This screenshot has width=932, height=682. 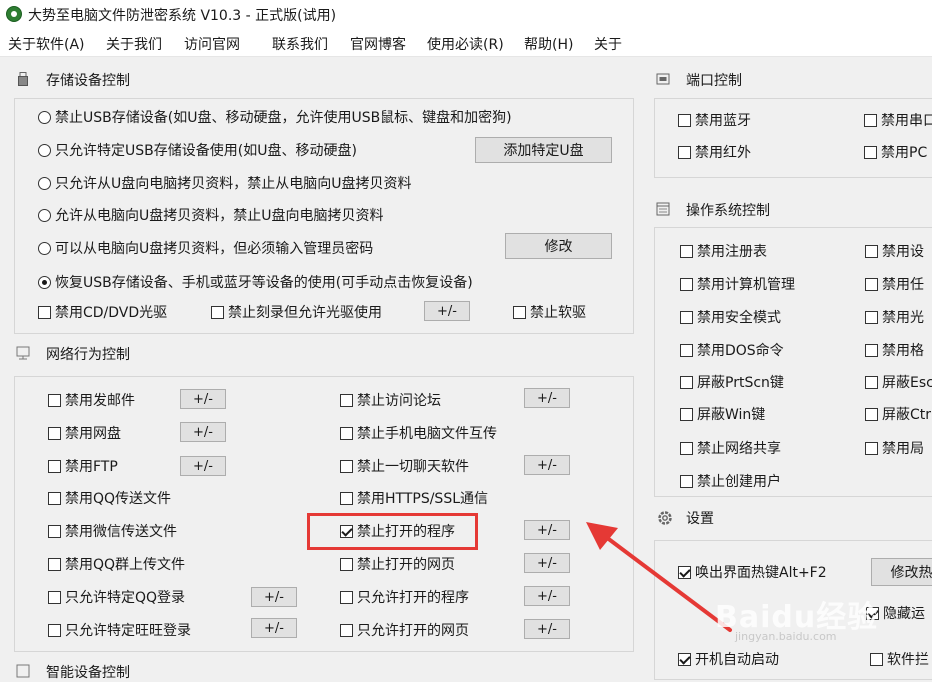 What do you see at coordinates (134, 44) in the screenshot?
I see `menu-about-us: 关于我们` at bounding box center [134, 44].